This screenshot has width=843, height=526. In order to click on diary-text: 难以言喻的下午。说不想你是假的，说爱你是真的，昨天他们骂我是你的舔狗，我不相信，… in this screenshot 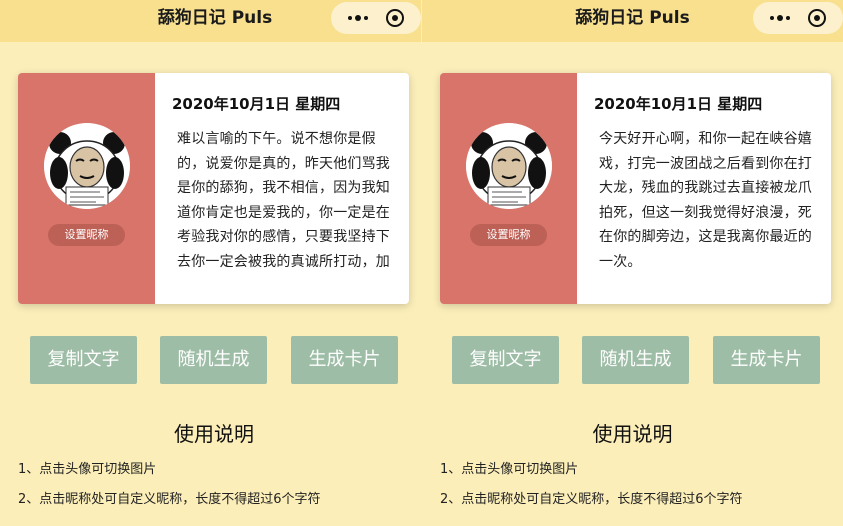, I will do `click(283, 200)`.